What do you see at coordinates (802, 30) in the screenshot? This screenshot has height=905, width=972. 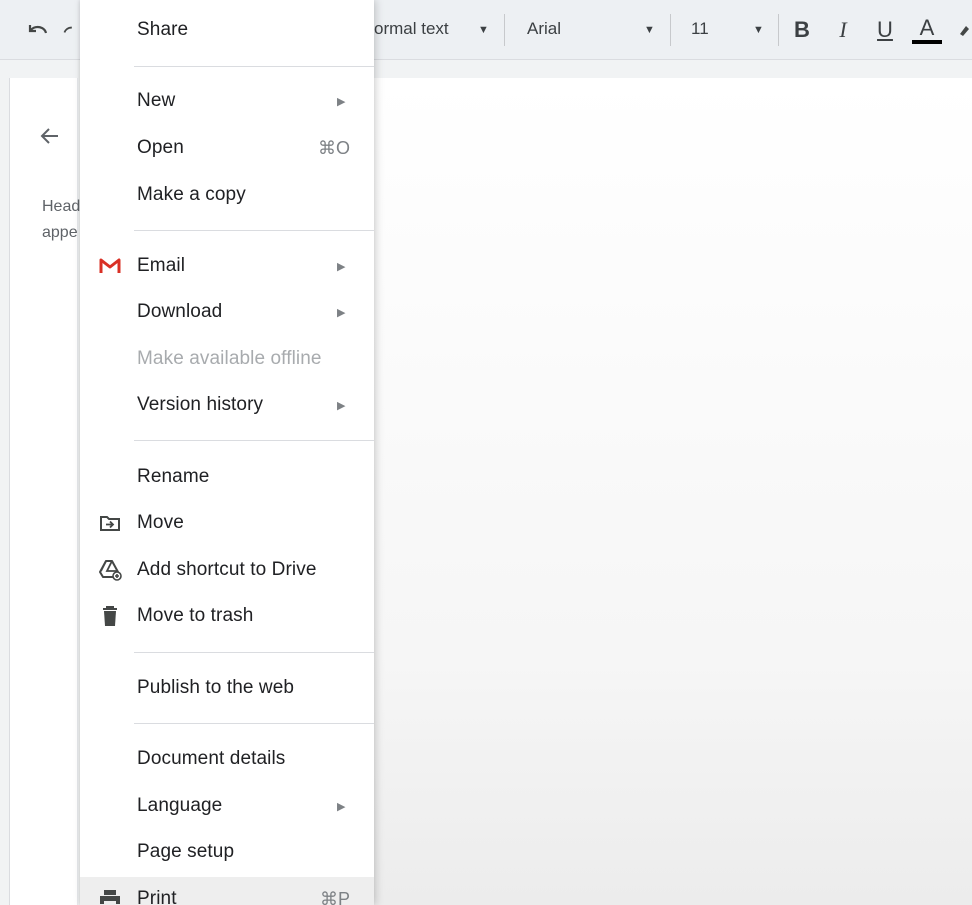 I see `bold-button: B` at bounding box center [802, 30].